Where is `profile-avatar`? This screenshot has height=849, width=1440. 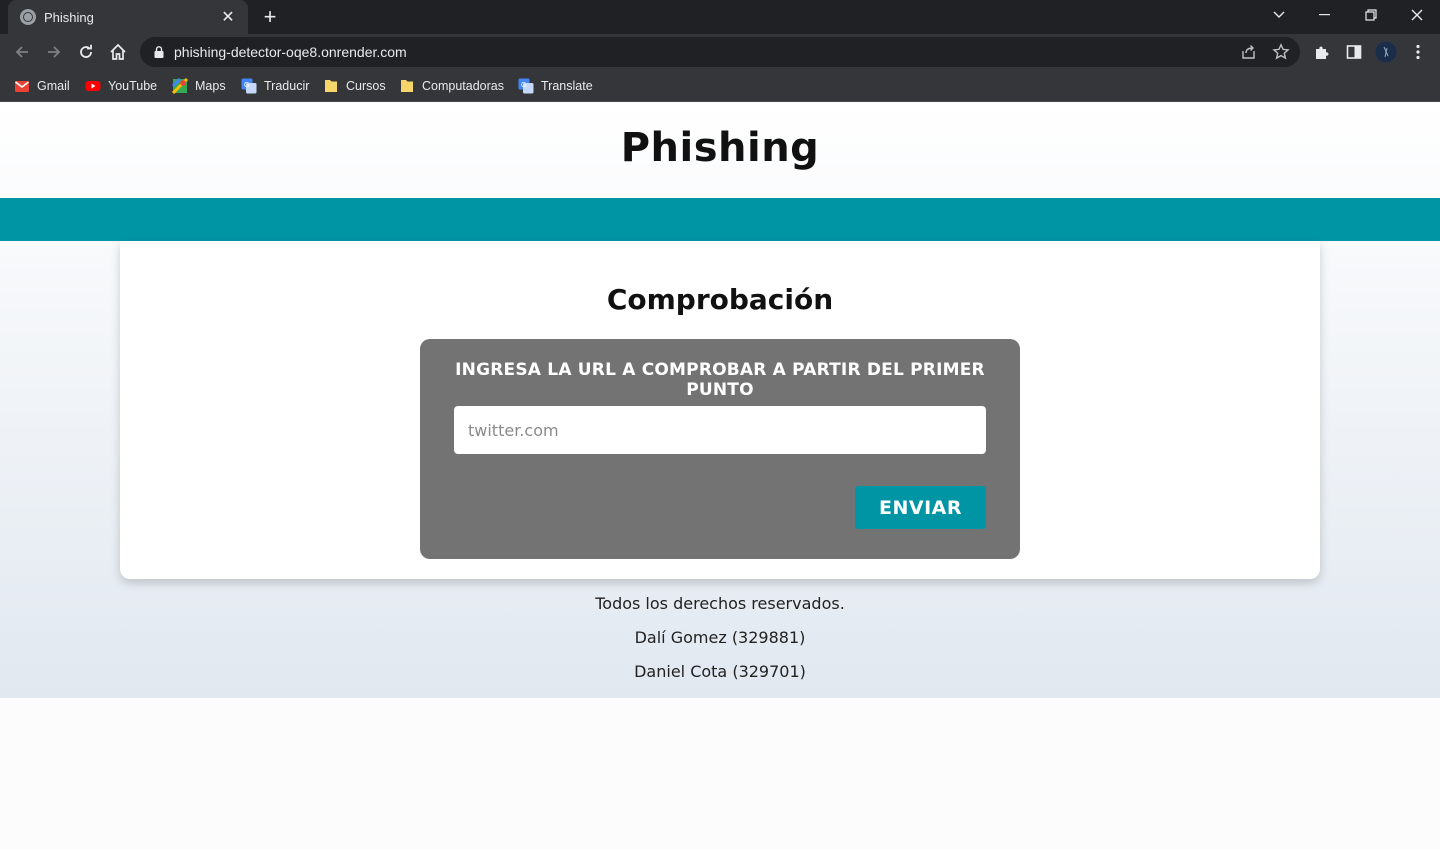
profile-avatar is located at coordinates (1386, 52).